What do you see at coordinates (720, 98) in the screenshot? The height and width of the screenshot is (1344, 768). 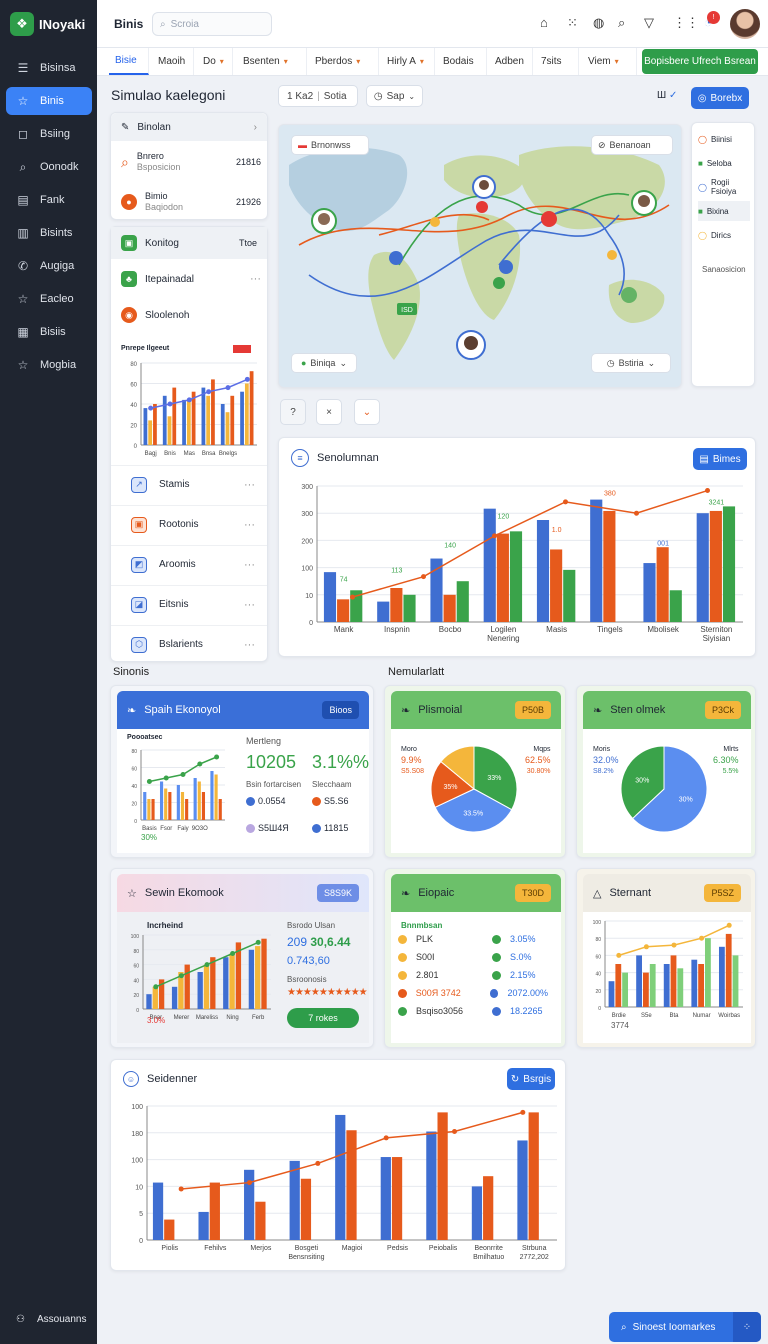 I see `borebx-button: ◎ Borebx` at bounding box center [720, 98].